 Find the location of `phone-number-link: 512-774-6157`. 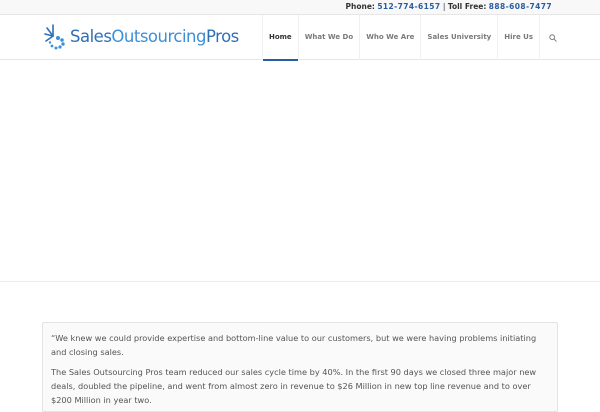

phone-number-link: 512-774-6157 is located at coordinates (408, 6).